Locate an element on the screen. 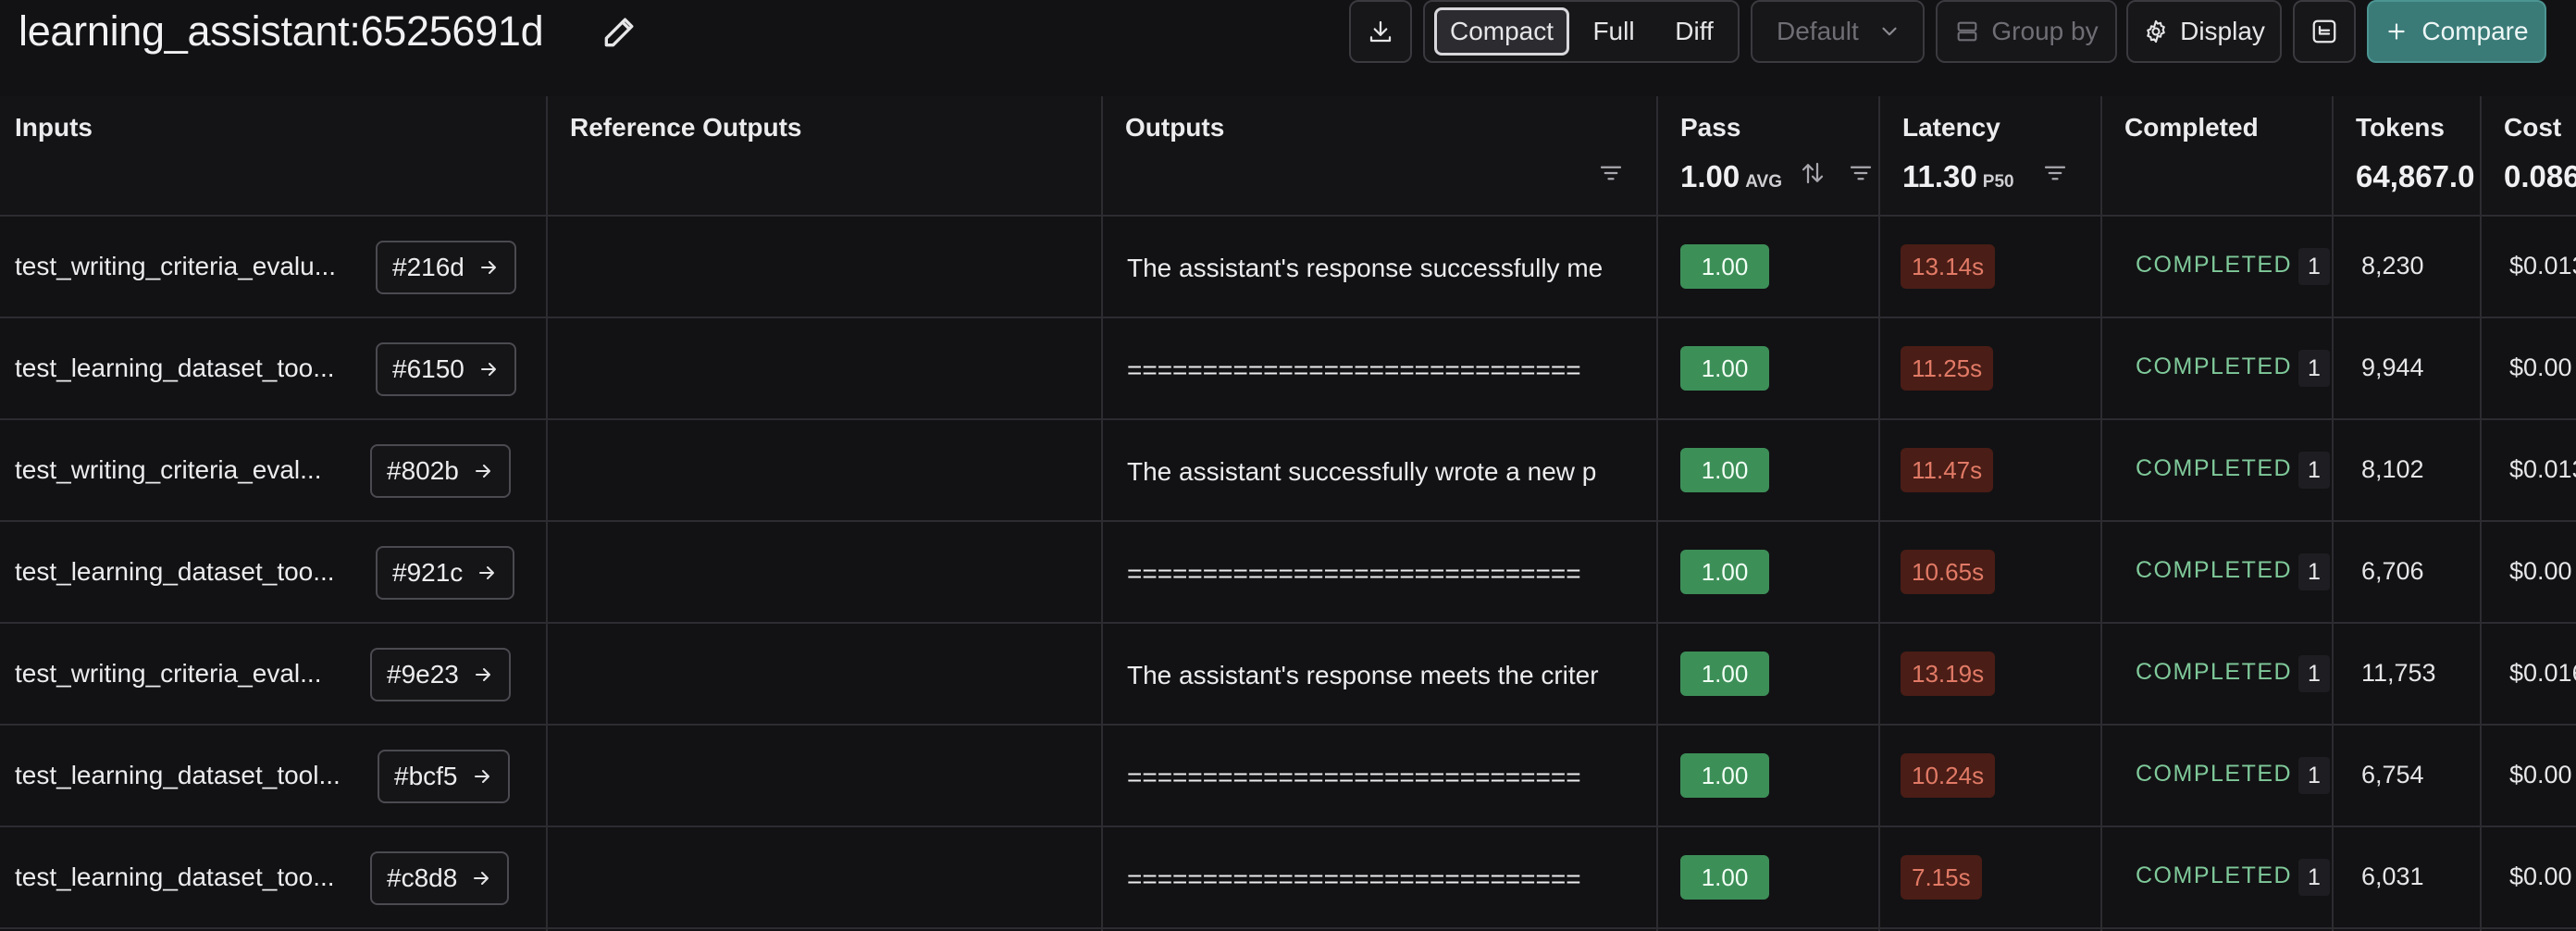  download-icon is located at coordinates (1380, 31).